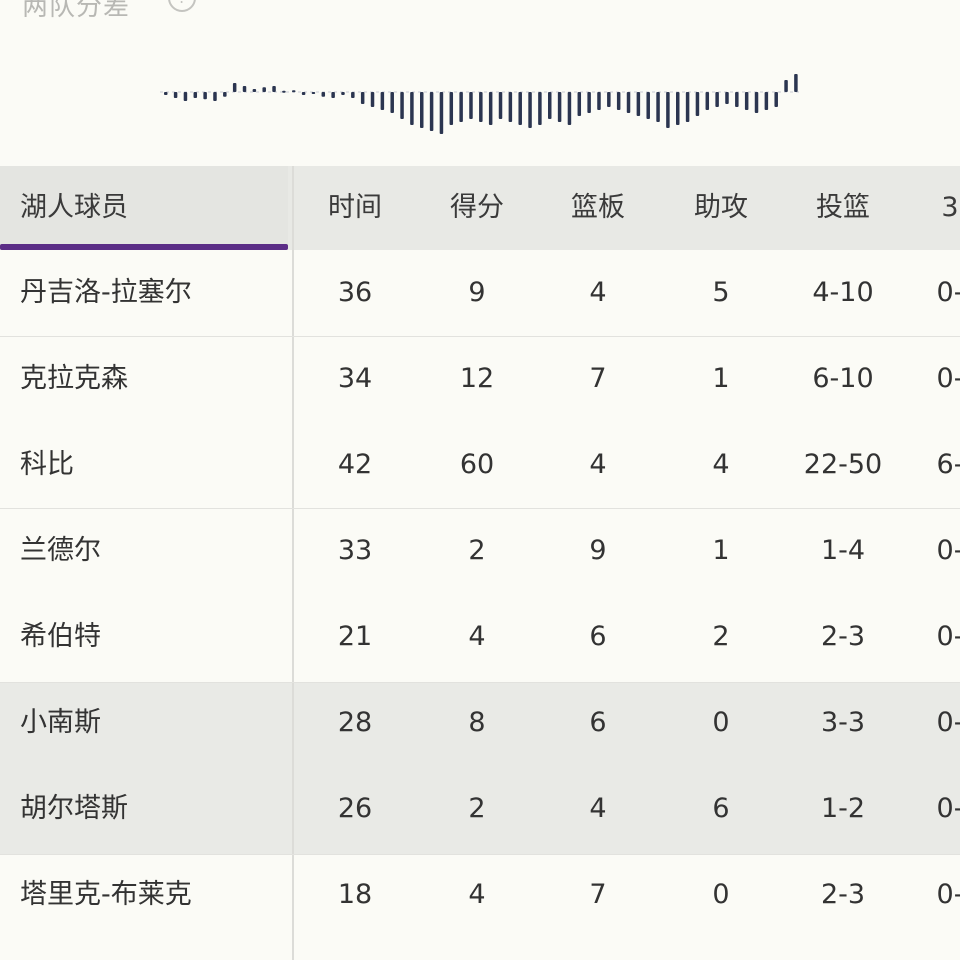 The image size is (960, 960). What do you see at coordinates (477, 464) in the screenshot?
I see `stat-points: 60` at bounding box center [477, 464].